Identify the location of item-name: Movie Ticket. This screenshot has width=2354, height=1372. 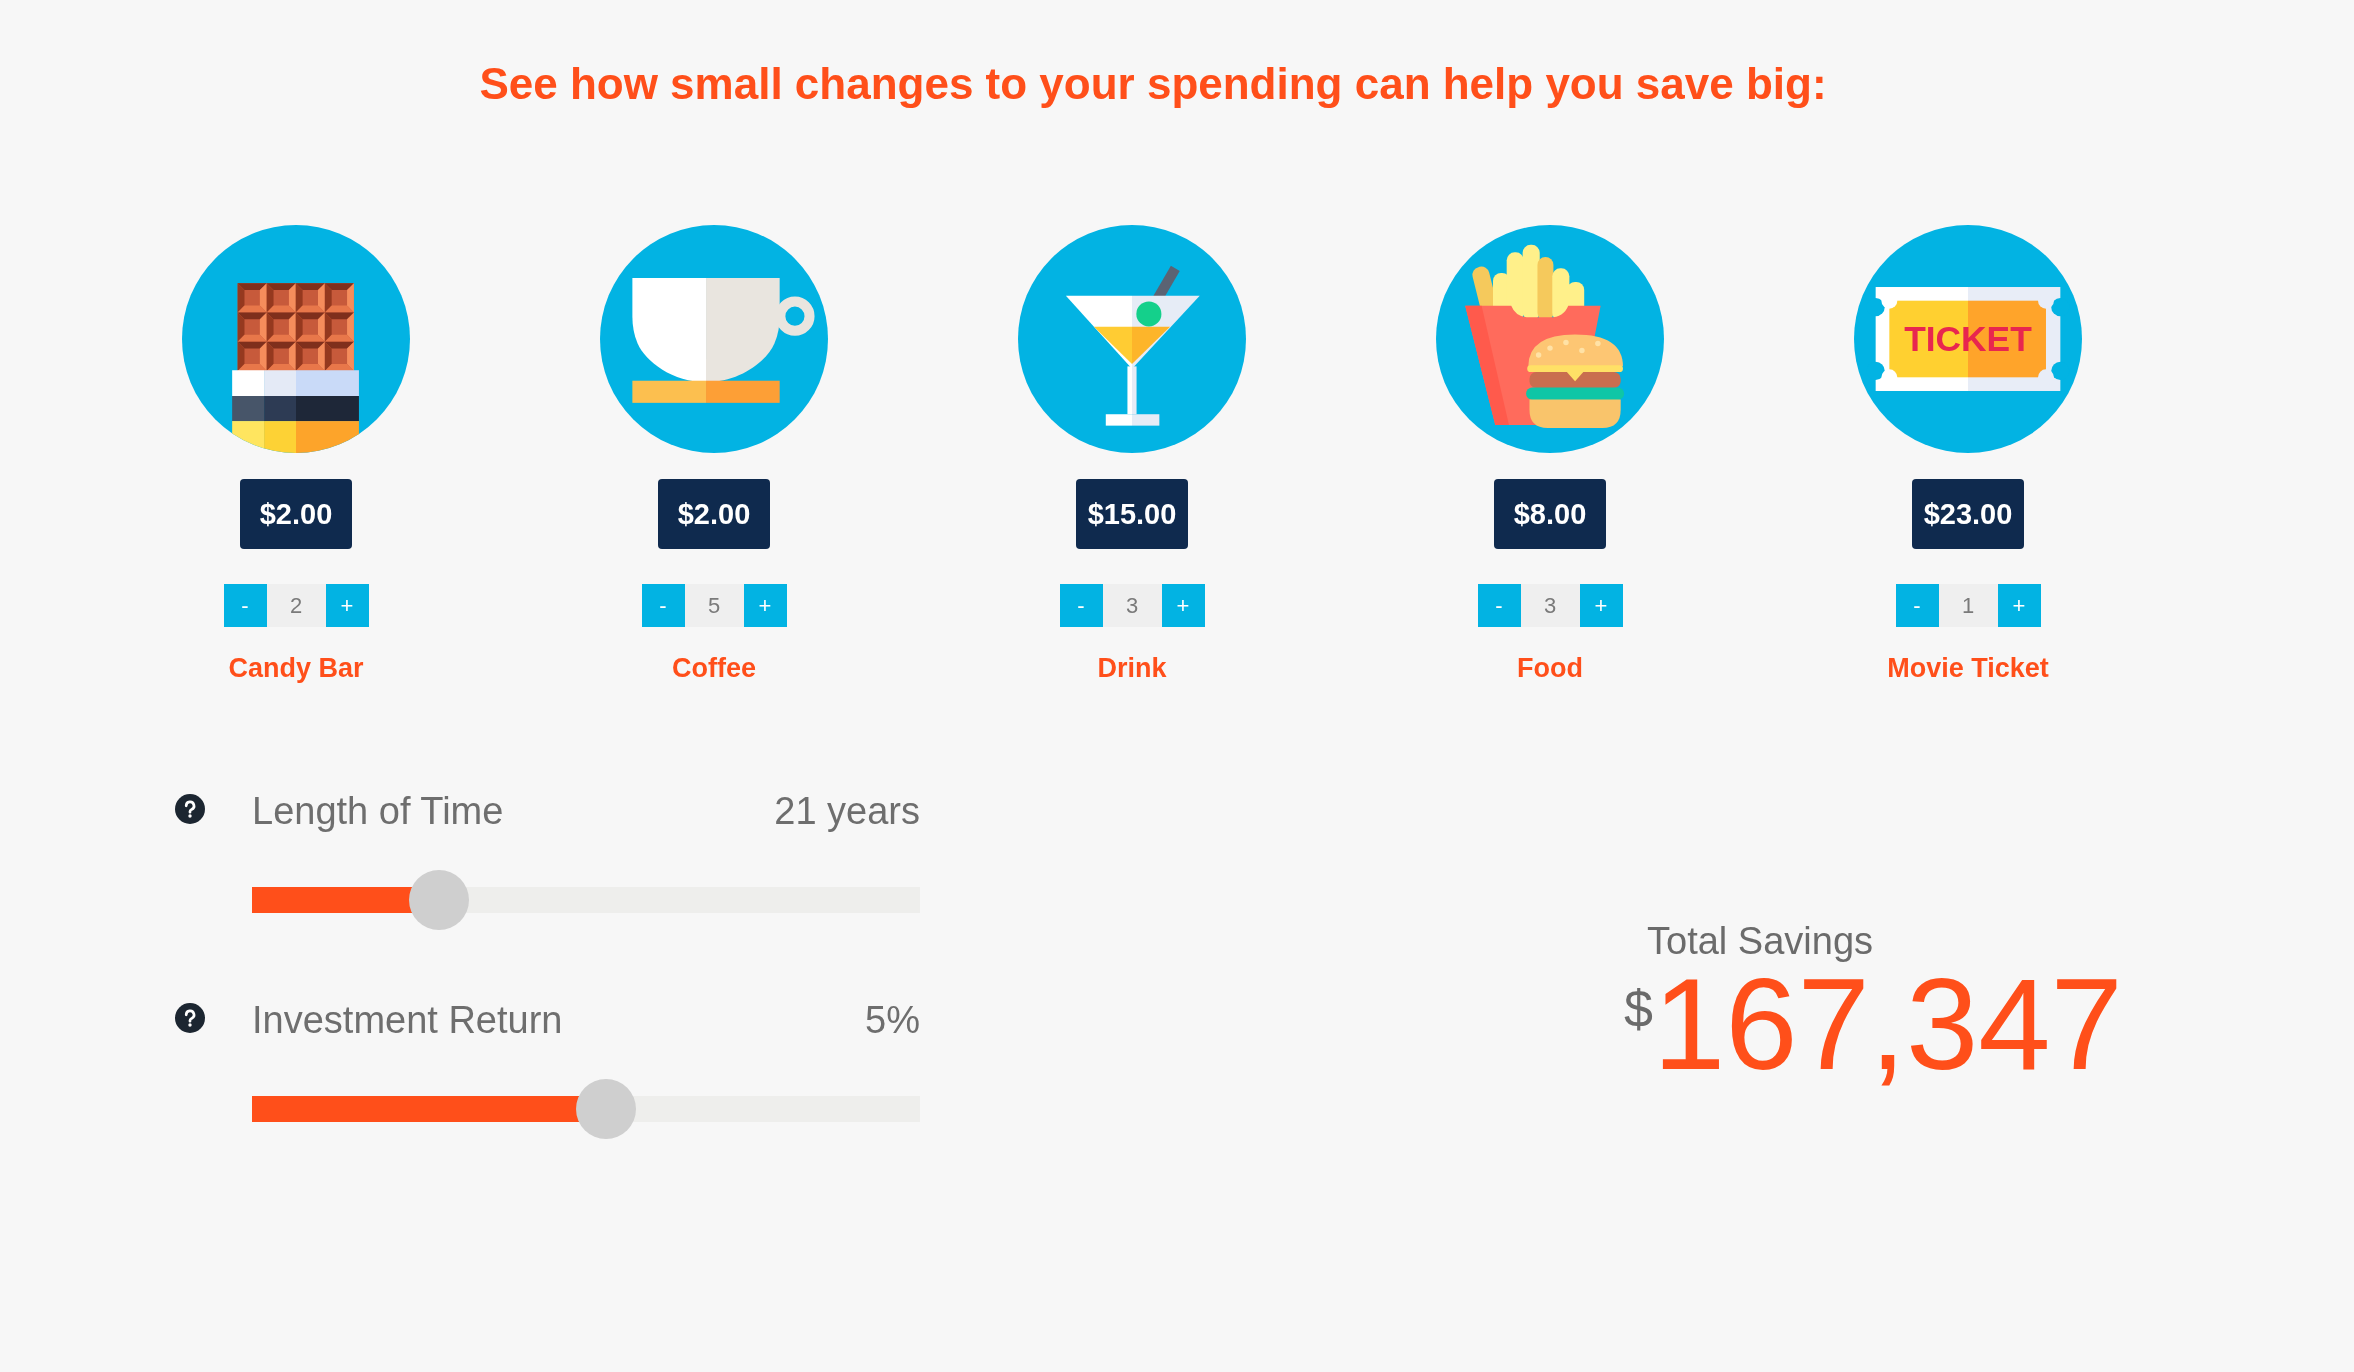
(1968, 668).